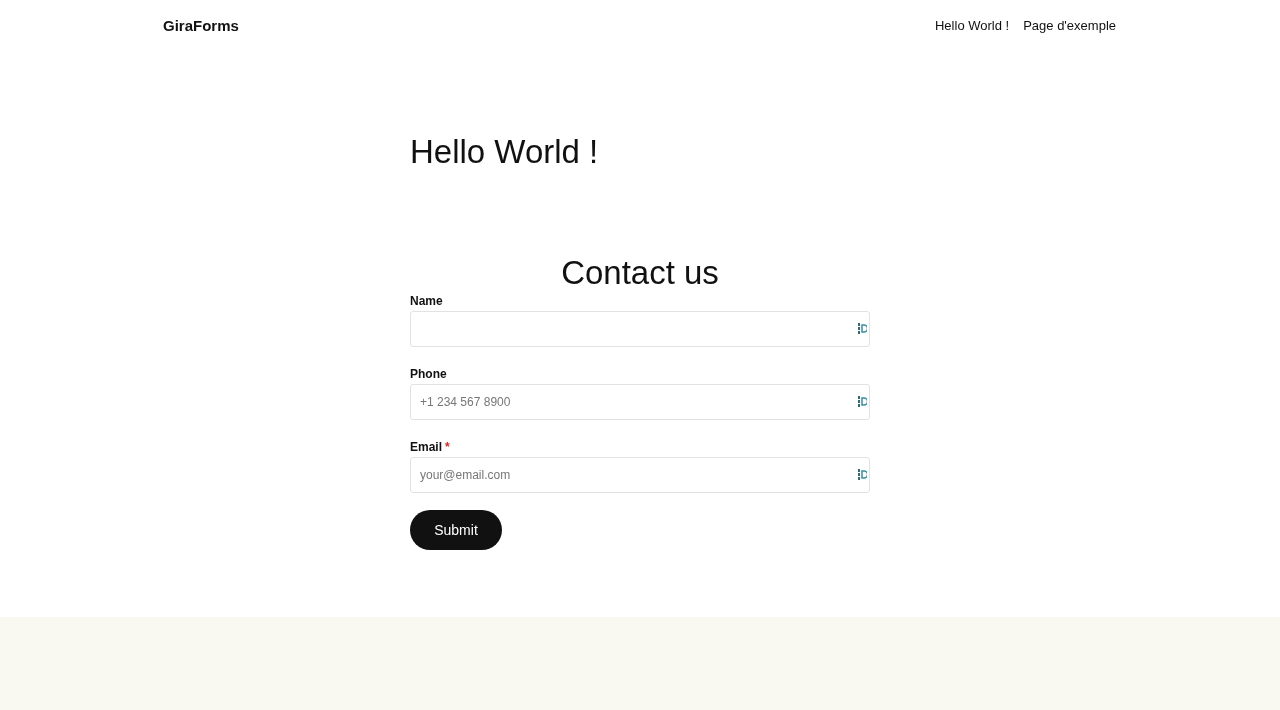 This screenshot has height=710, width=1280. I want to click on nav-link: Hello World !, so click(972, 25).